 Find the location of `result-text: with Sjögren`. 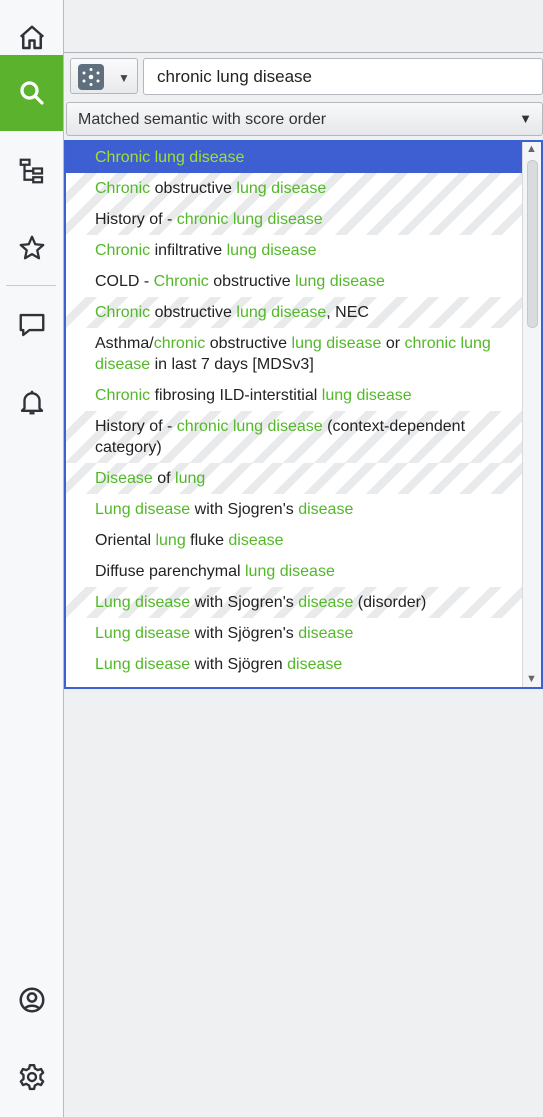

result-text: with Sjögren is located at coordinates (239, 664).